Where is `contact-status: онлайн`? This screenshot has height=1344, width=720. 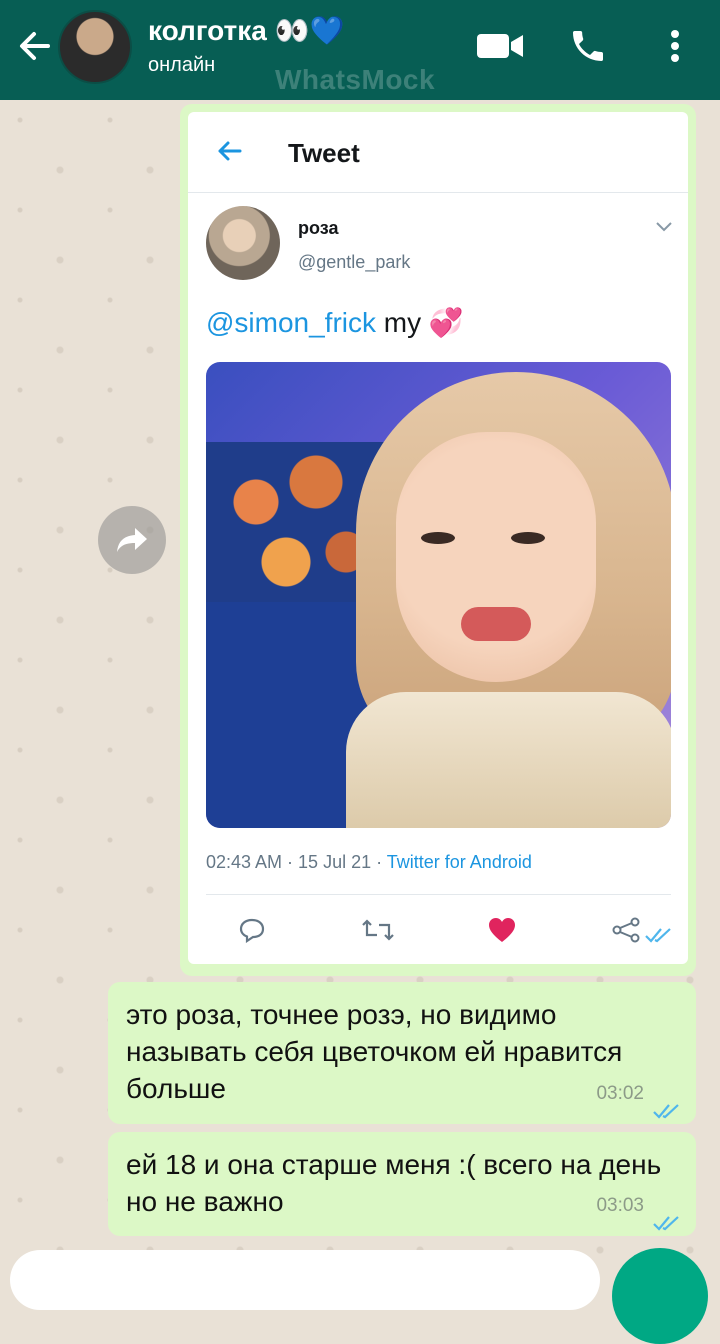
contact-status: онлайн is located at coordinates (182, 65).